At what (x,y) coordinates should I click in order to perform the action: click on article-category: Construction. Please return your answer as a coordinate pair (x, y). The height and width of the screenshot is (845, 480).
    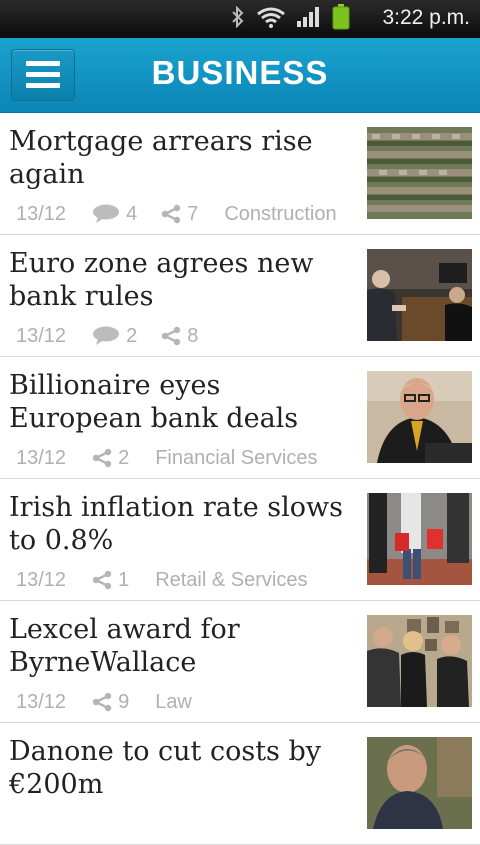
    Looking at the image, I should click on (280, 213).